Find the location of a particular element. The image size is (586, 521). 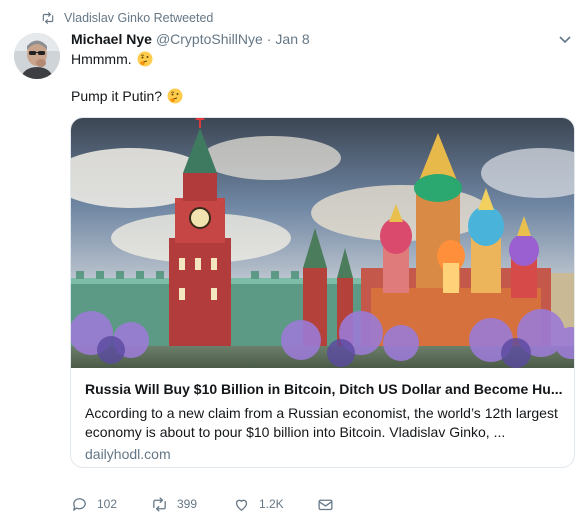

reply-icon is located at coordinates (79, 504).